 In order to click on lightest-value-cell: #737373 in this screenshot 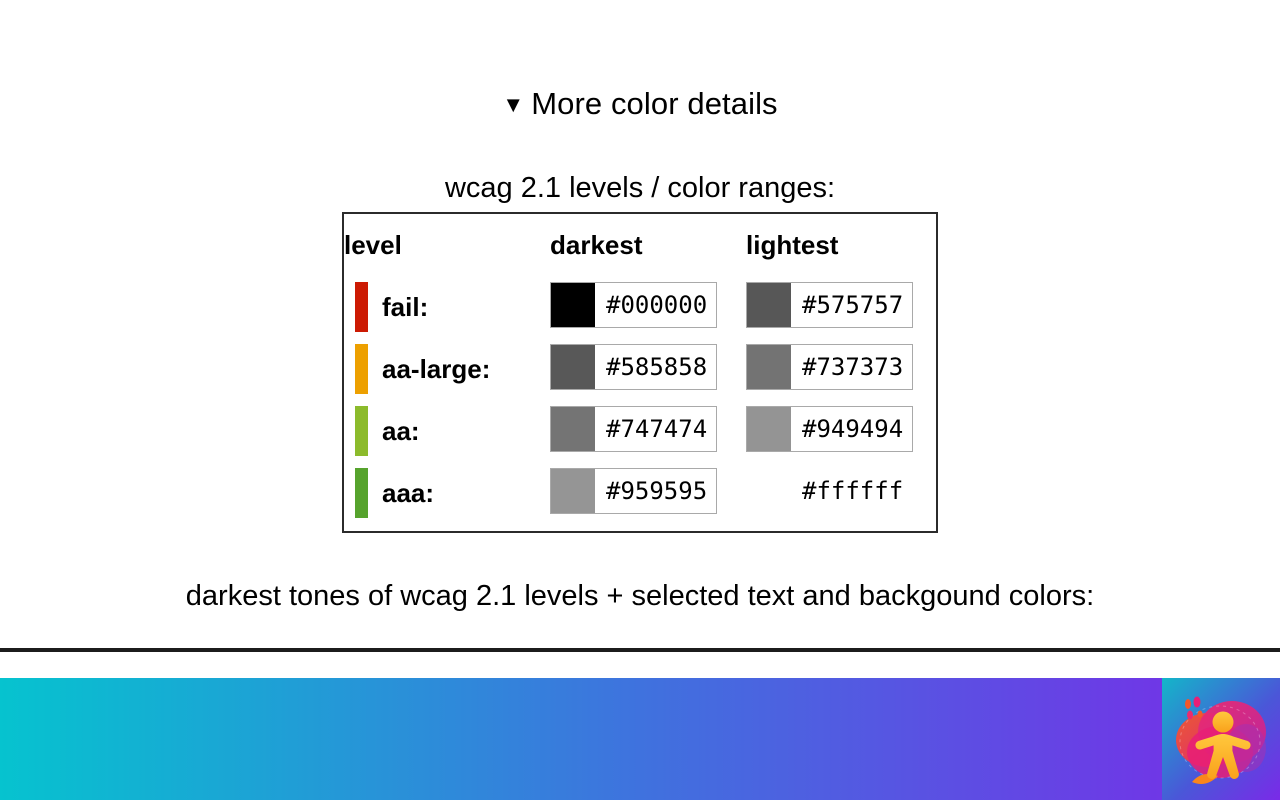, I will do `click(841, 369)`.